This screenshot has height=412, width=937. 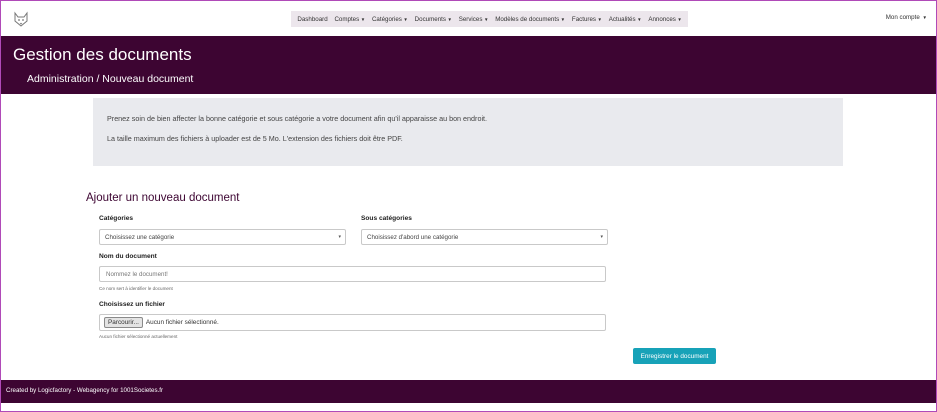 I want to click on menu-item-label: Comptes, so click(x=347, y=19).